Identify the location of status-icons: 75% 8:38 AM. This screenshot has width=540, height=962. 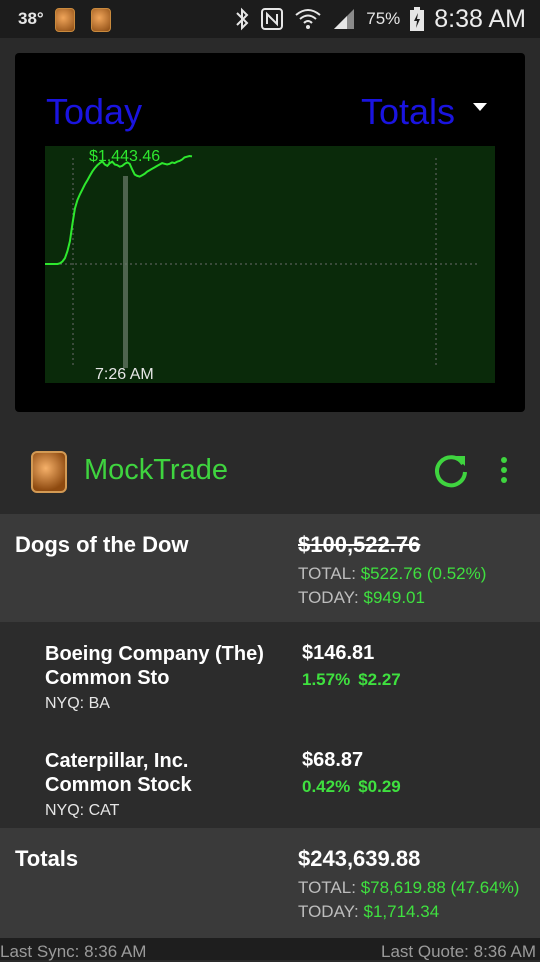
(380, 18).